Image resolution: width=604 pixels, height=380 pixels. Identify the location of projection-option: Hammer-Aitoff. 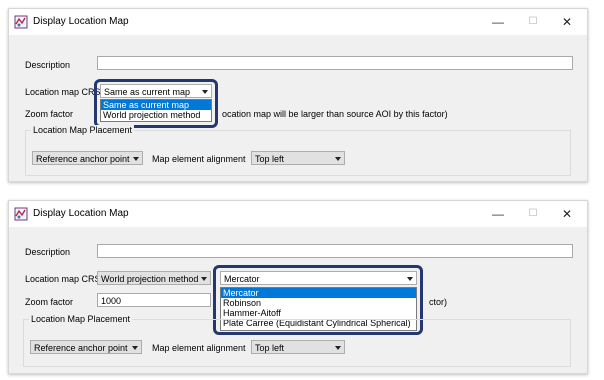
(318, 313).